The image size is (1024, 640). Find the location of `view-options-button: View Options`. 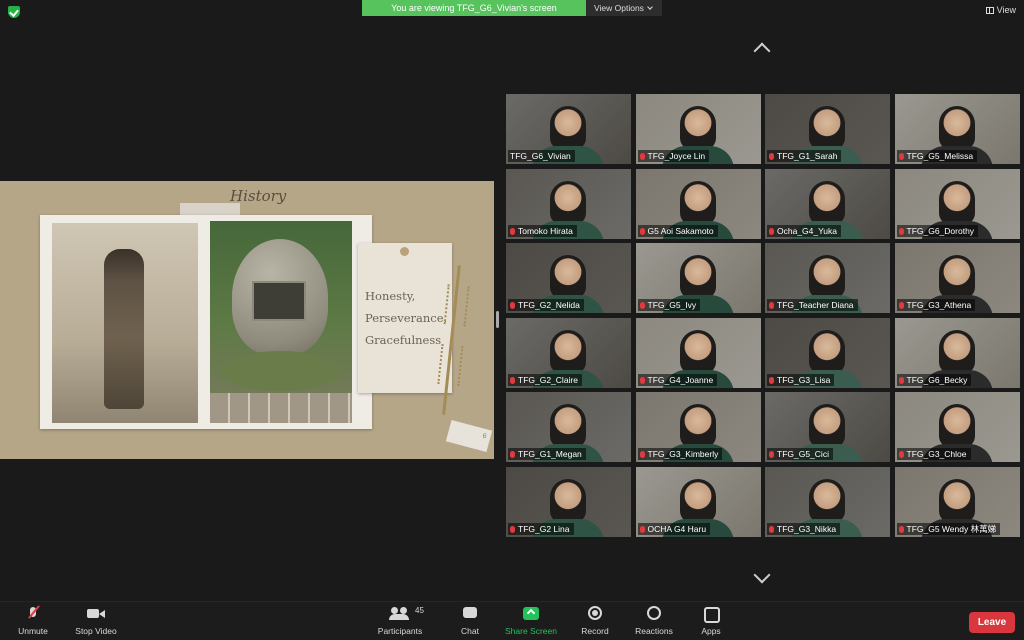

view-options-button: View Options is located at coordinates (624, 8).